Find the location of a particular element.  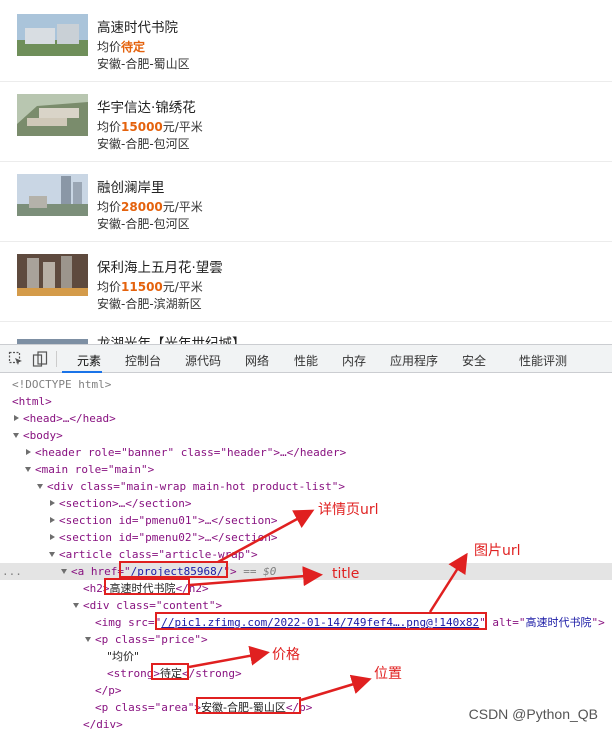

dom-node: <!DOCTYPE html> is located at coordinates (306, 384).